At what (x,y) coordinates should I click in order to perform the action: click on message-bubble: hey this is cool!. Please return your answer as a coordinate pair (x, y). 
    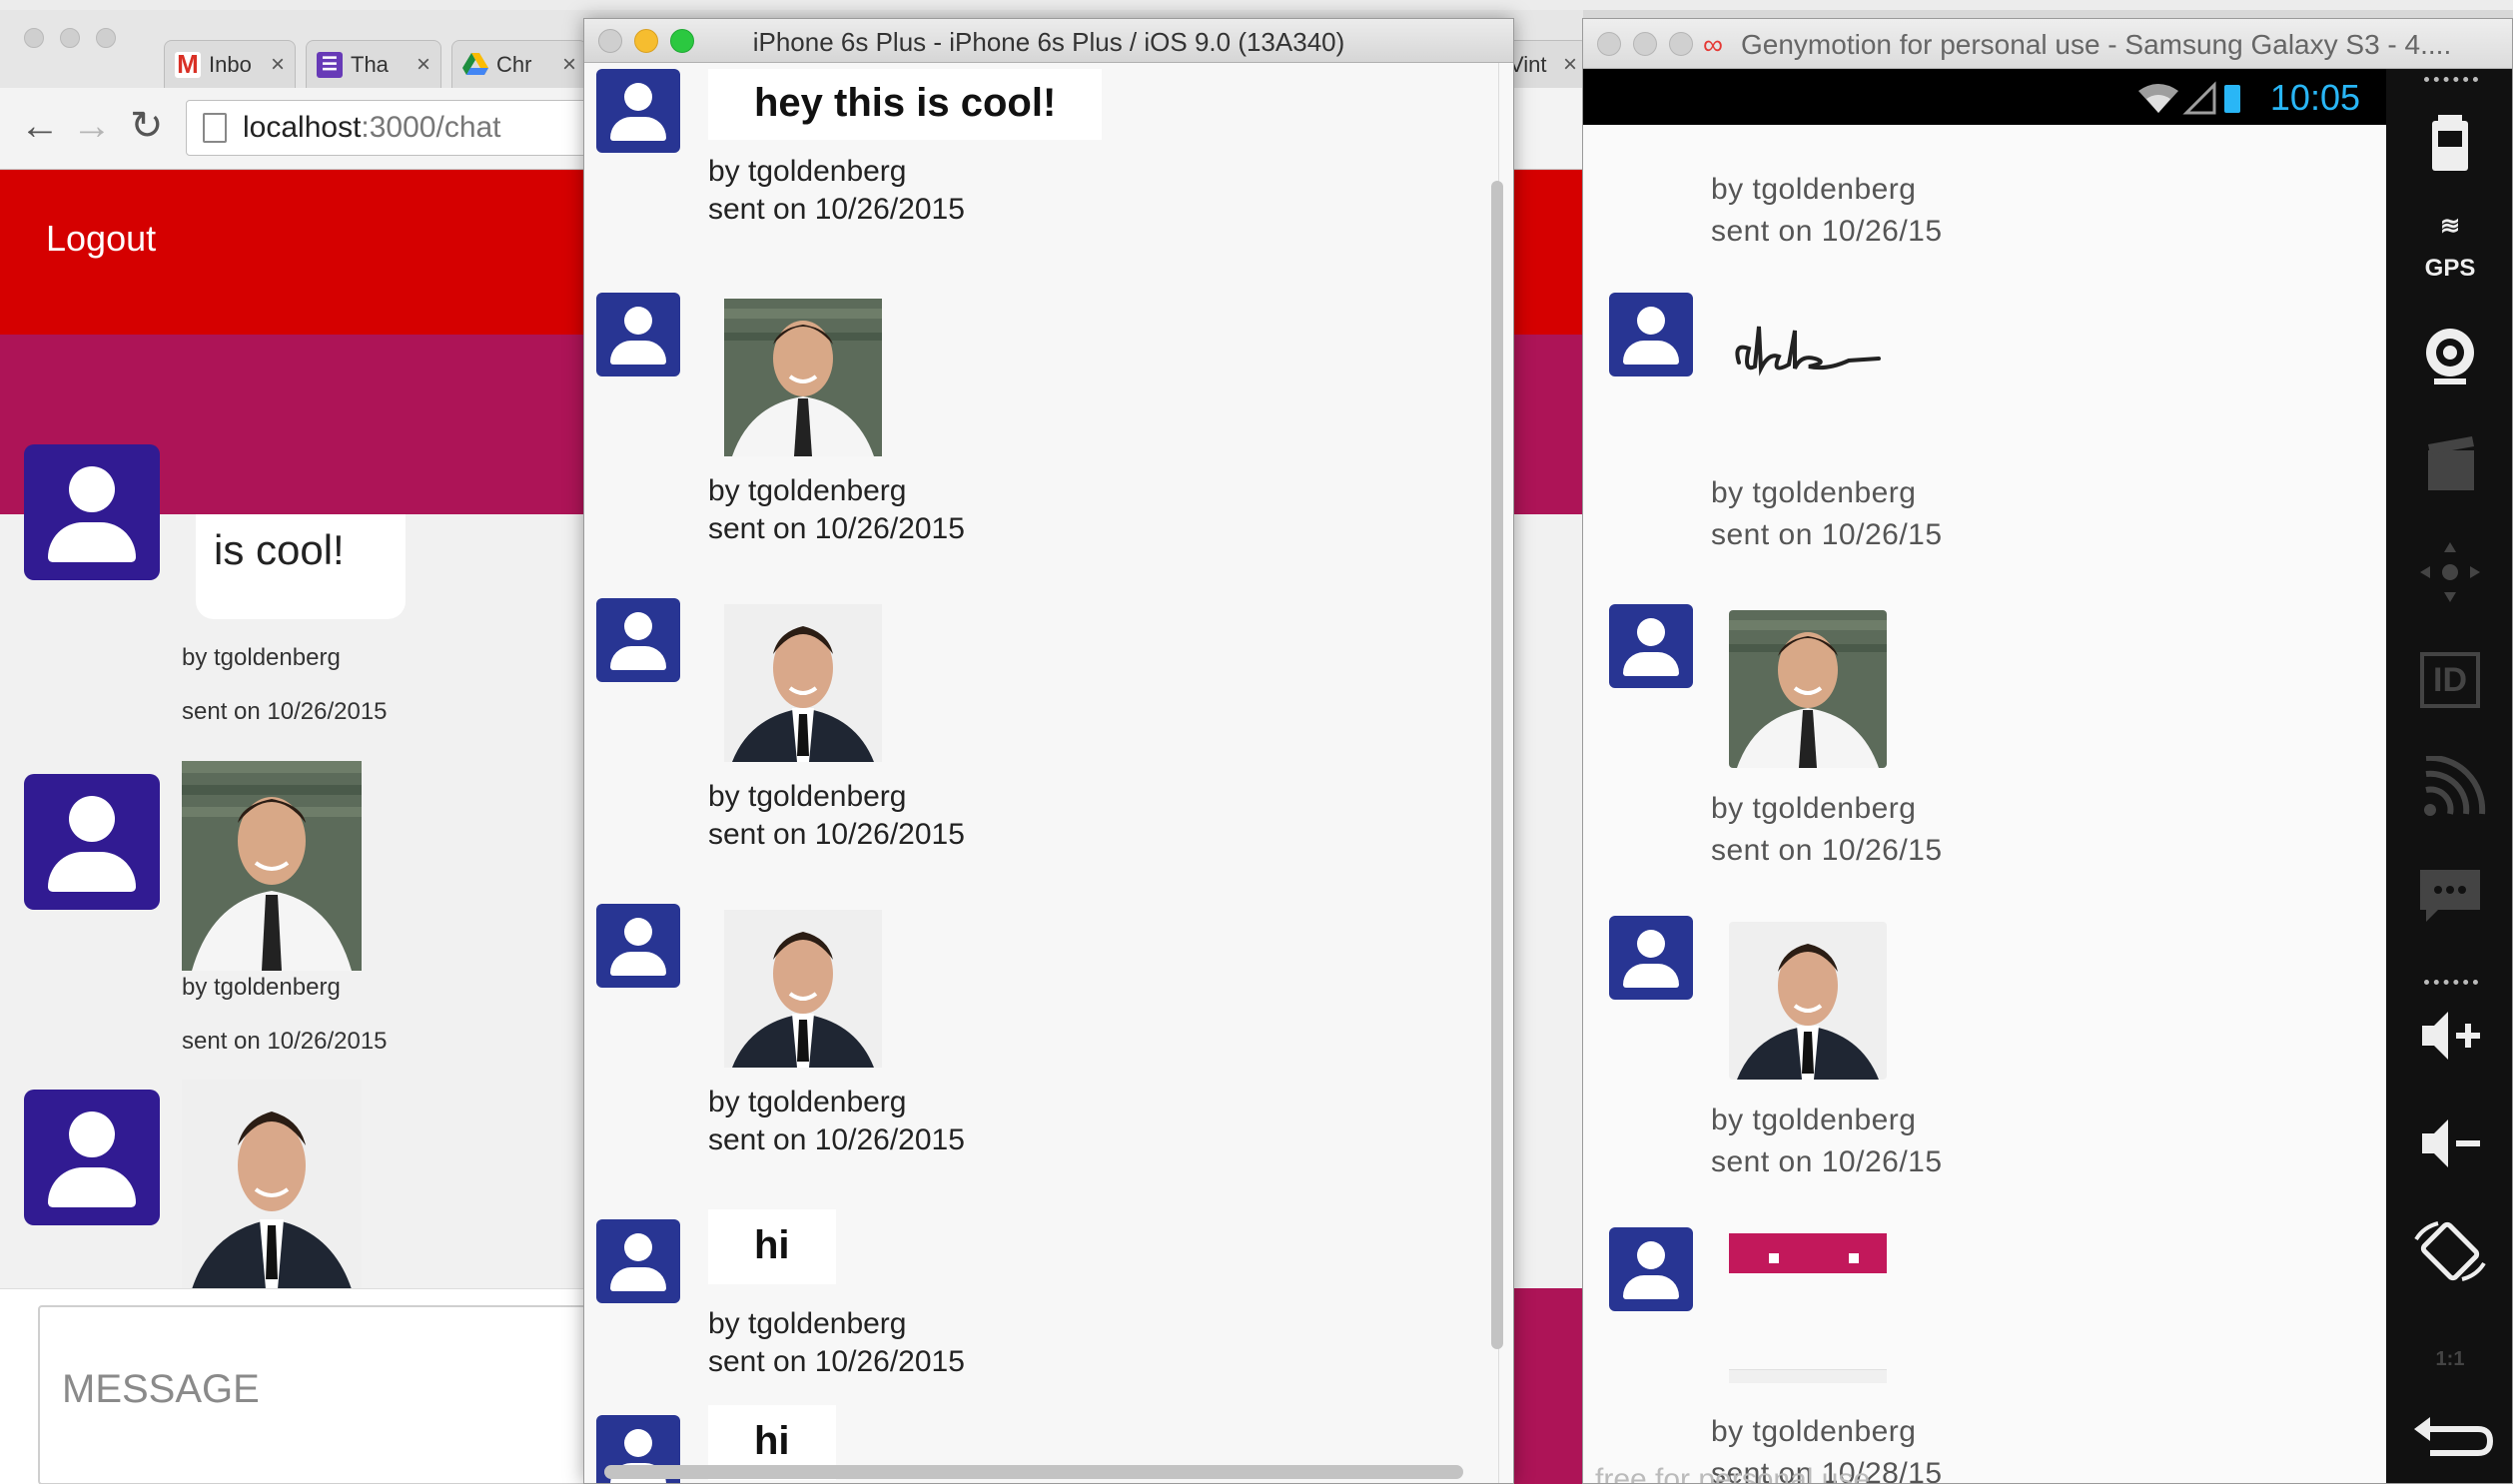
    Looking at the image, I should click on (905, 104).